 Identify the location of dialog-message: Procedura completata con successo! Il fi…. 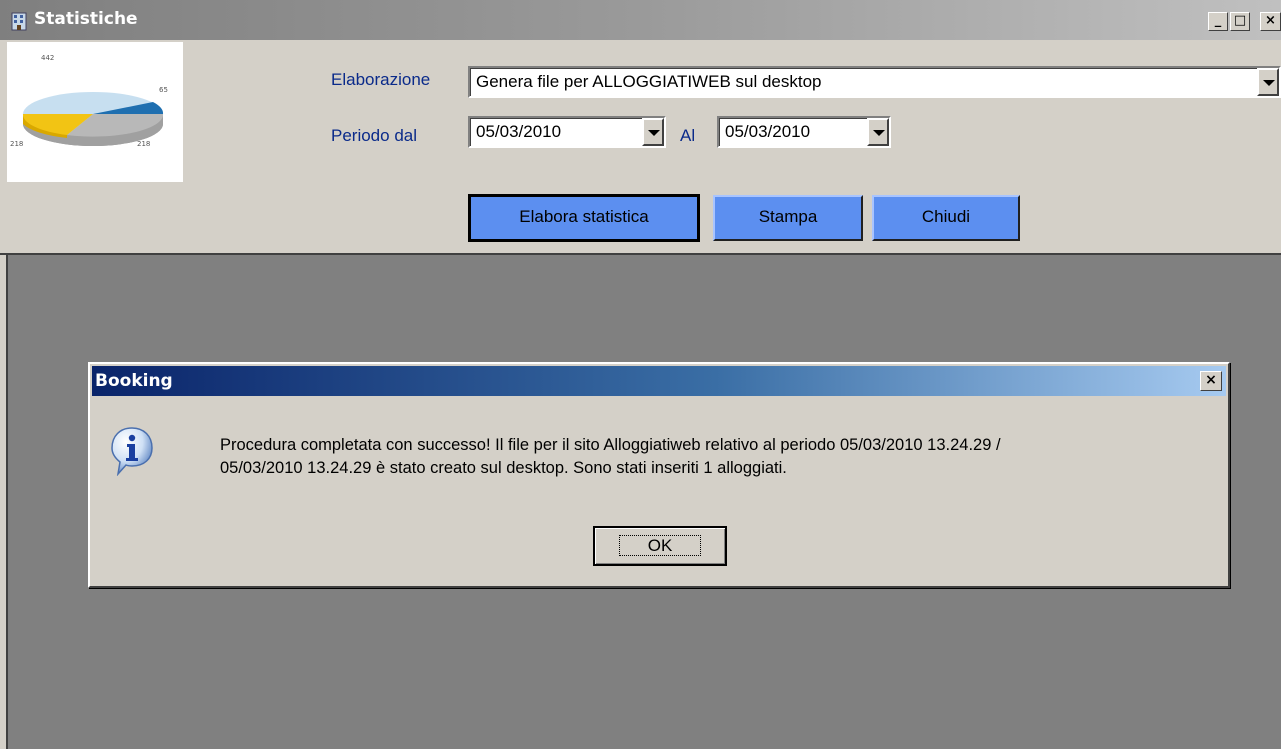
(720, 457).